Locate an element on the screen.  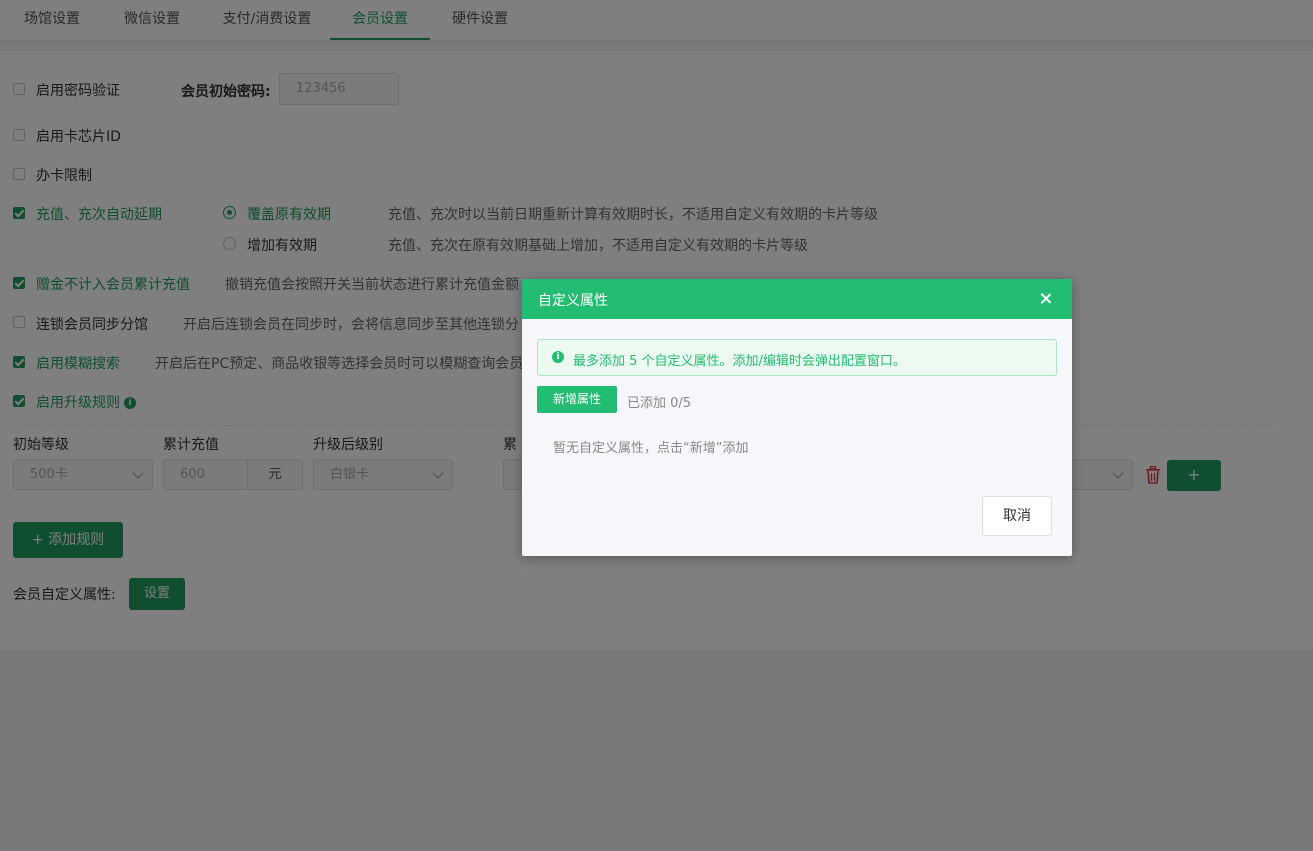
add-attribute-button: 新增属性 is located at coordinates (577, 399).